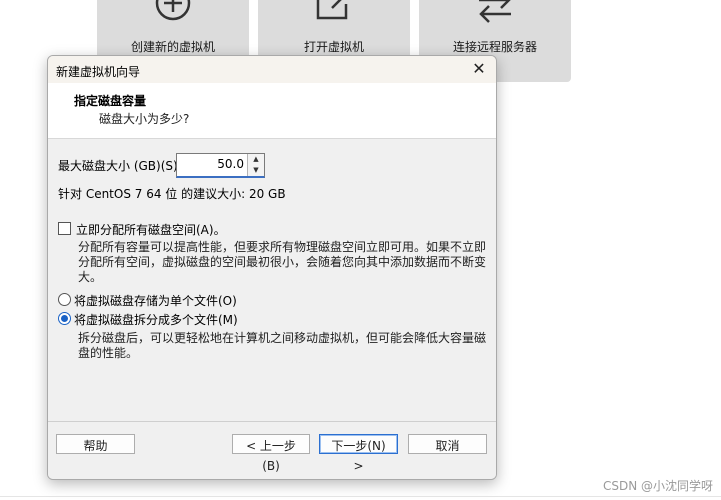  What do you see at coordinates (172, 47) in the screenshot?
I see `create-vm-label: 创建新的虚拟机` at bounding box center [172, 47].